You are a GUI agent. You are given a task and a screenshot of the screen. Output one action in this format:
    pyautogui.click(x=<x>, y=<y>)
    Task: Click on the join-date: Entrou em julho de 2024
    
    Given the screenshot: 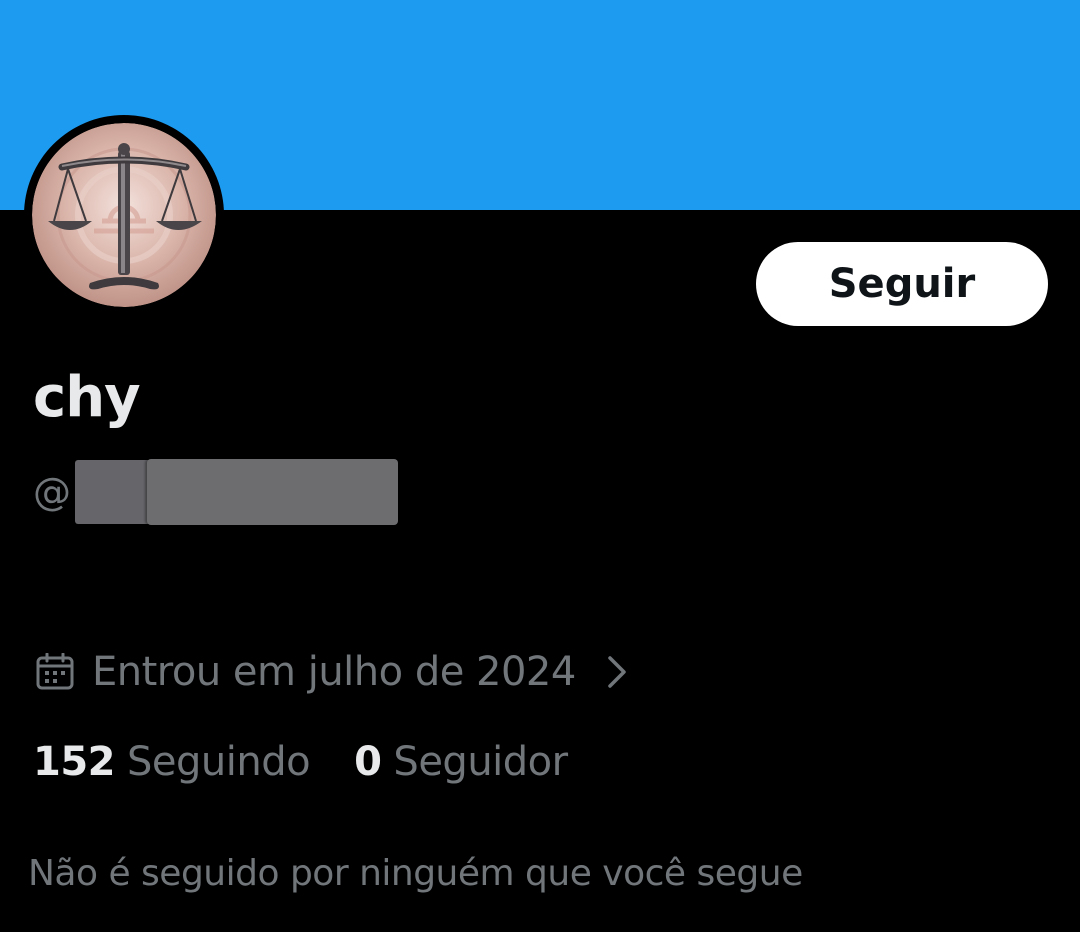 What is the action you would take?
    pyautogui.click(x=333, y=672)
    